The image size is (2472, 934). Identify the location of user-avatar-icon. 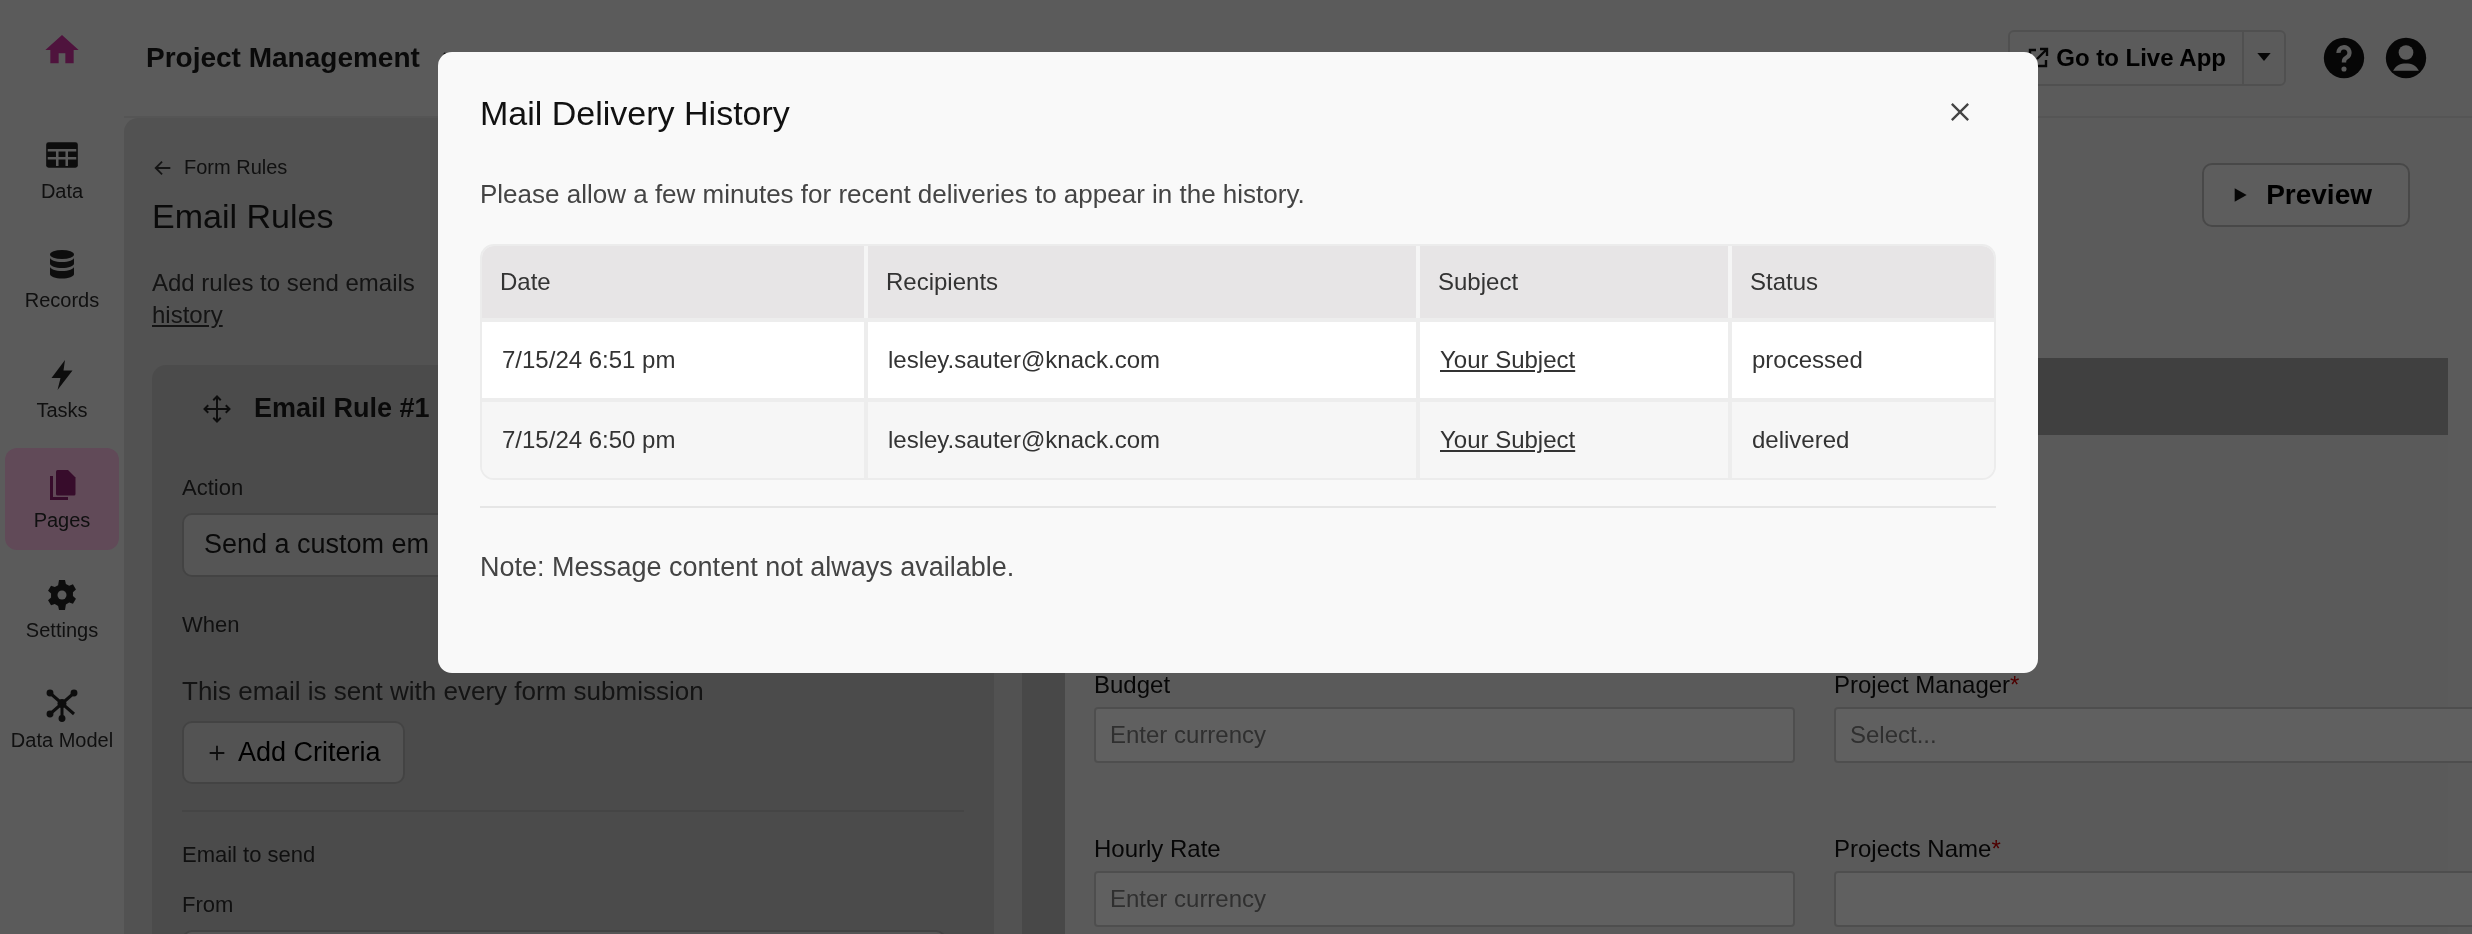
(2406, 58).